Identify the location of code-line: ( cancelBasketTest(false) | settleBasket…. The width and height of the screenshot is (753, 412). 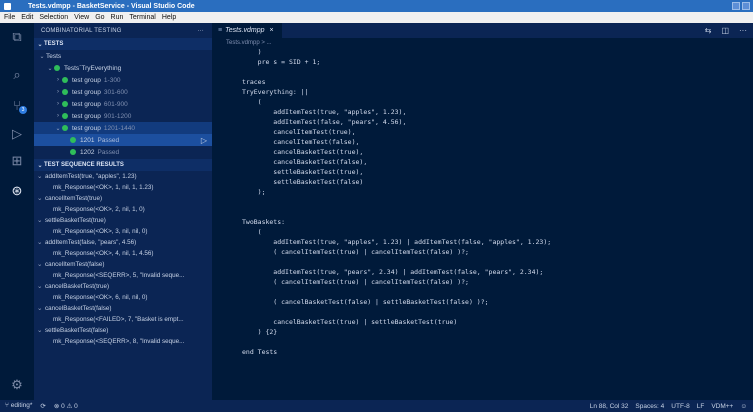
(365, 302).